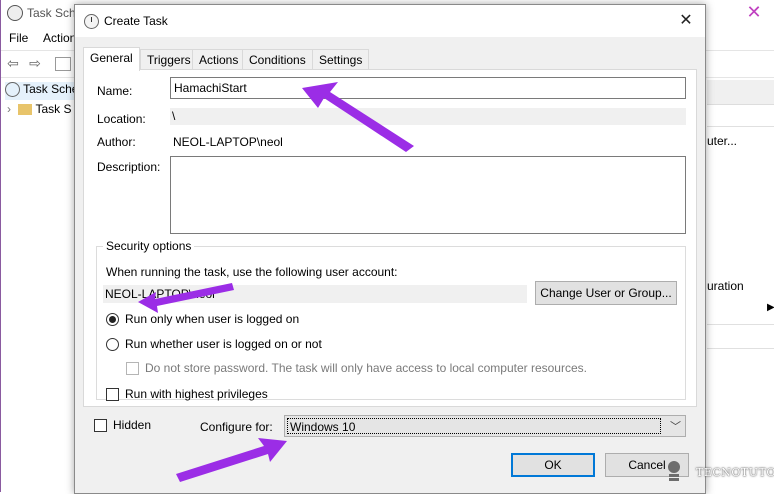 Image resolution: width=774 pixels, height=494 pixels. I want to click on radio-run-whether, so click(112, 344).